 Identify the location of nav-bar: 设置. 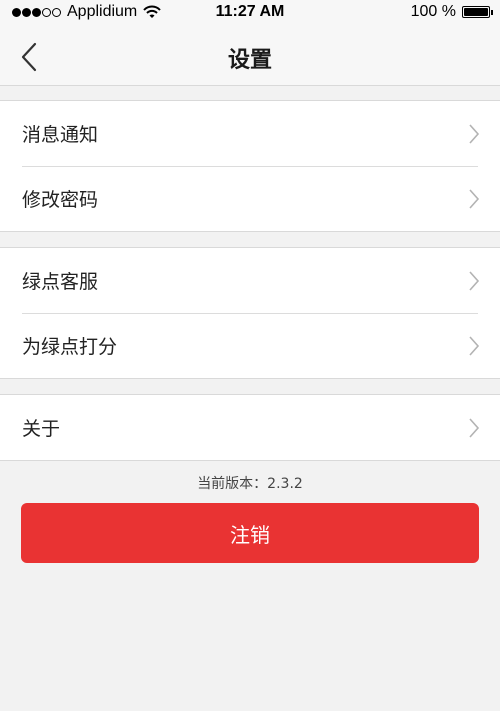
(250, 56).